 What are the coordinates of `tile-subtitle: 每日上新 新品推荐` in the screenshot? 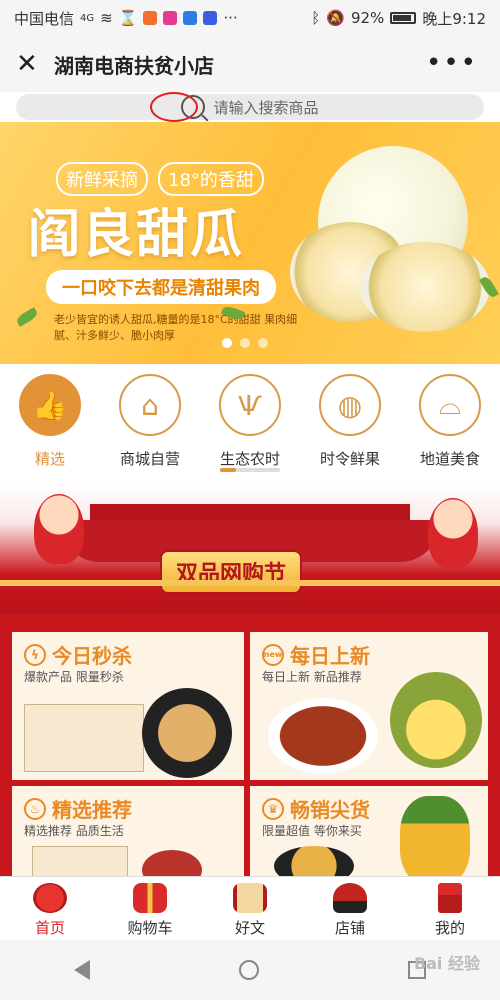 It's located at (312, 677).